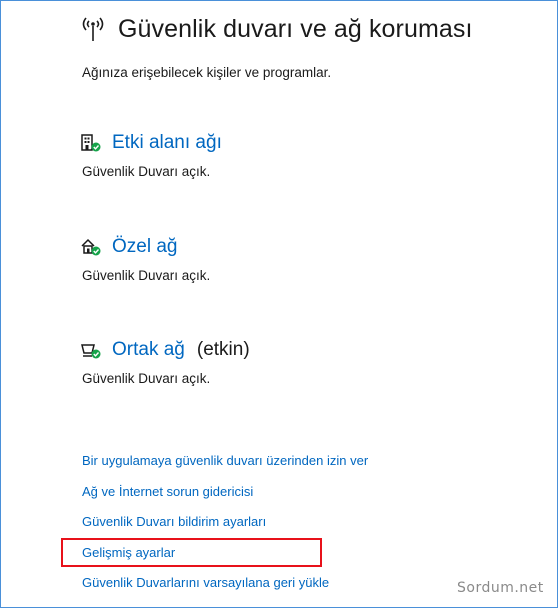 Image resolution: width=558 pixels, height=608 pixels. I want to click on wifi-antenna-icon, so click(93, 29).